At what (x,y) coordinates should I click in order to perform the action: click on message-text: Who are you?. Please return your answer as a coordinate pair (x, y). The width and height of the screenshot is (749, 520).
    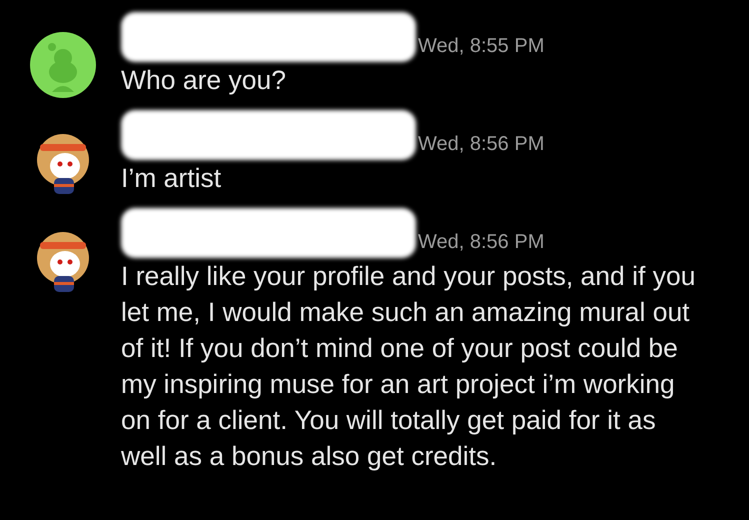
    Looking at the image, I should click on (204, 80).